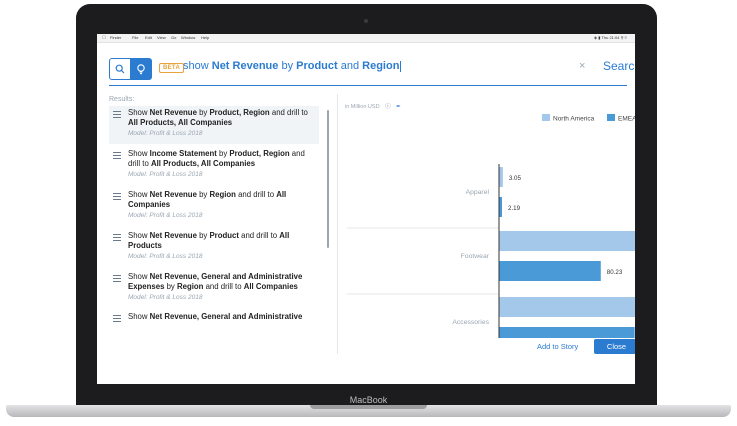 The height and width of the screenshot is (426, 737). Describe the element at coordinates (626, 37) in the screenshot. I see `menu-list-icon: ≡` at that location.